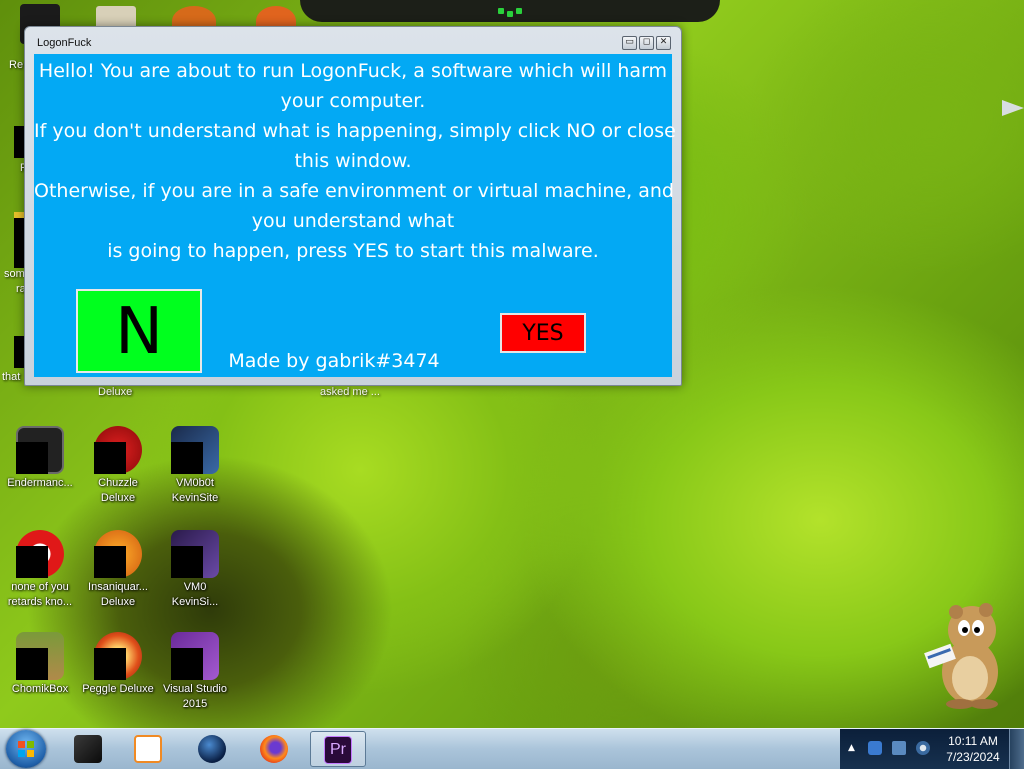 The height and width of the screenshot is (769, 1024). Describe the element at coordinates (973, 757) in the screenshot. I see `clock-date: 7/23/2024` at that location.